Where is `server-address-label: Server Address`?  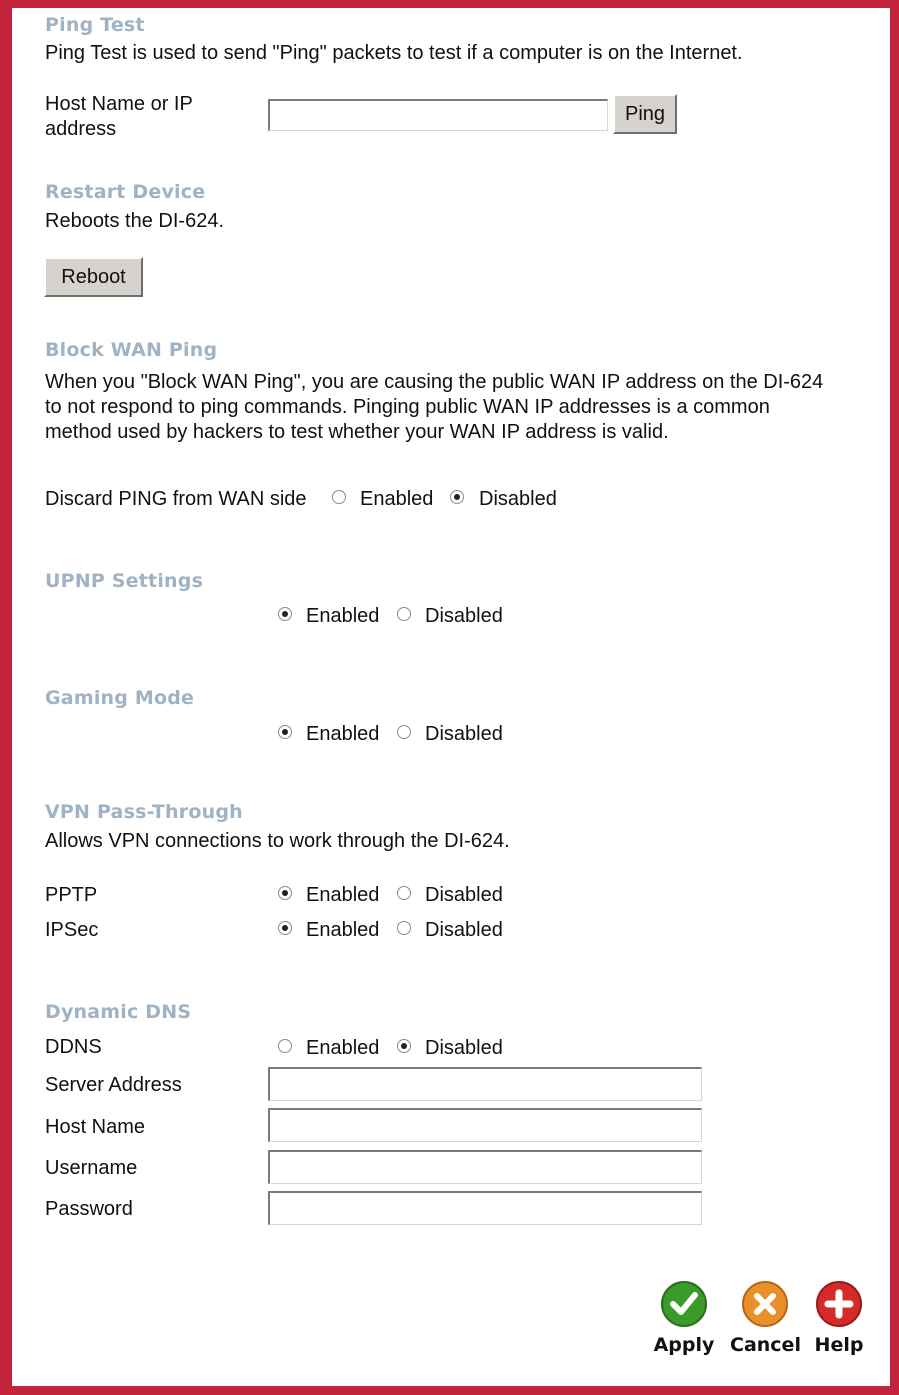 server-address-label: Server Address is located at coordinates (113, 1085).